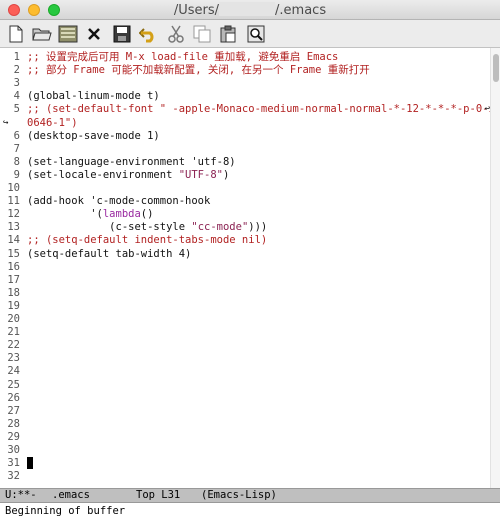 The image size is (500, 519). Describe the element at coordinates (245, 463) in the screenshot. I see `code-line: 31` at that location.